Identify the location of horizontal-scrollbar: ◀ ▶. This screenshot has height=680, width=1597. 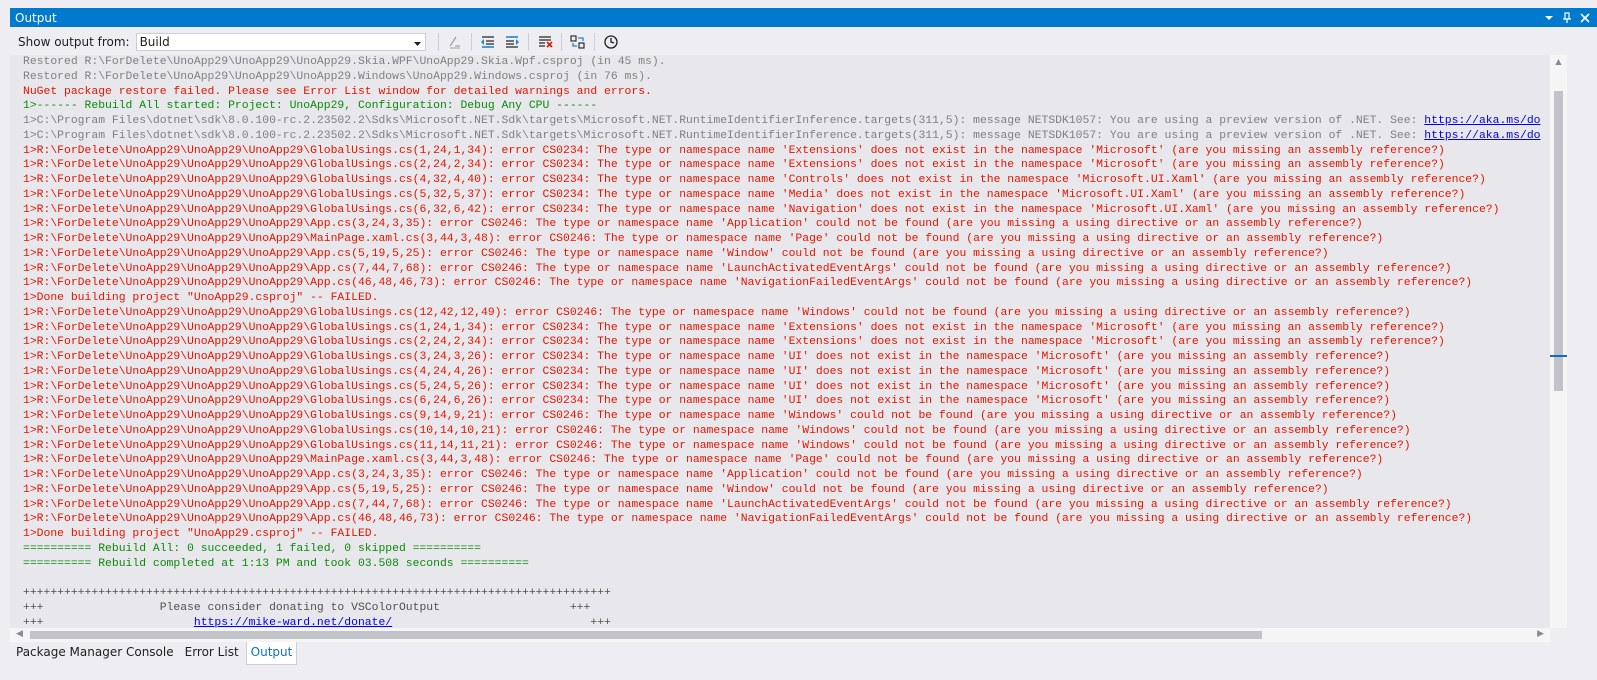
(780, 635).